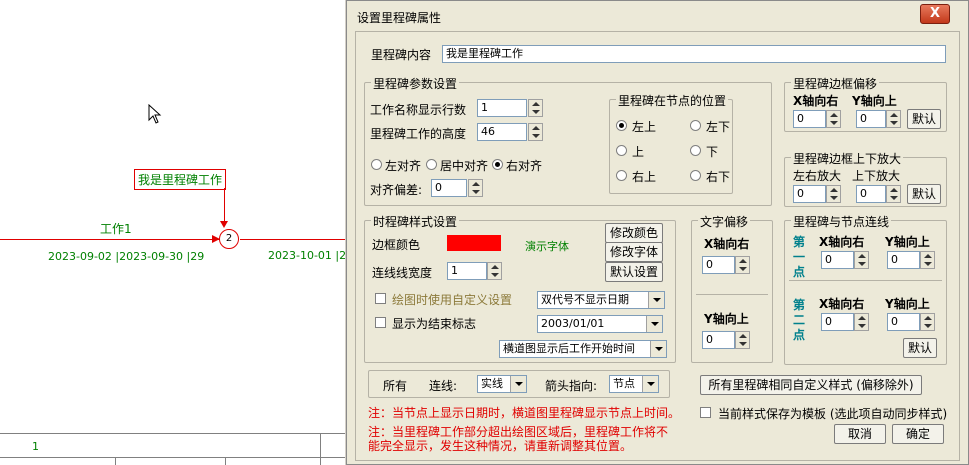 This screenshot has width=969, height=465. Describe the element at coordinates (431, 164) in the screenshot. I see `align-center-radio` at that location.